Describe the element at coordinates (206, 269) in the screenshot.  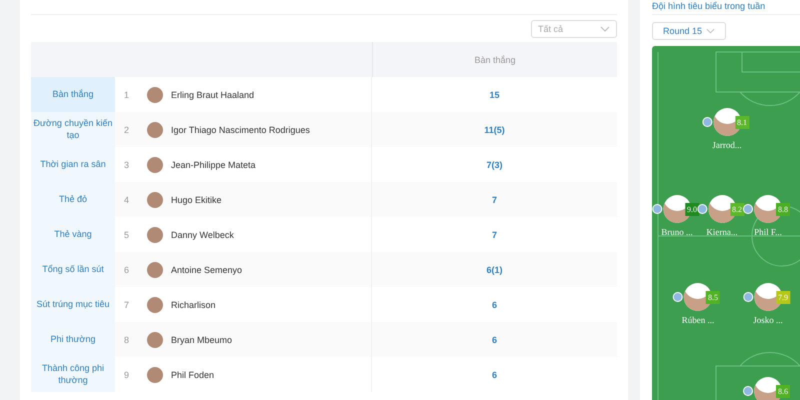
I see `player-name: Antoine Semenyo` at that location.